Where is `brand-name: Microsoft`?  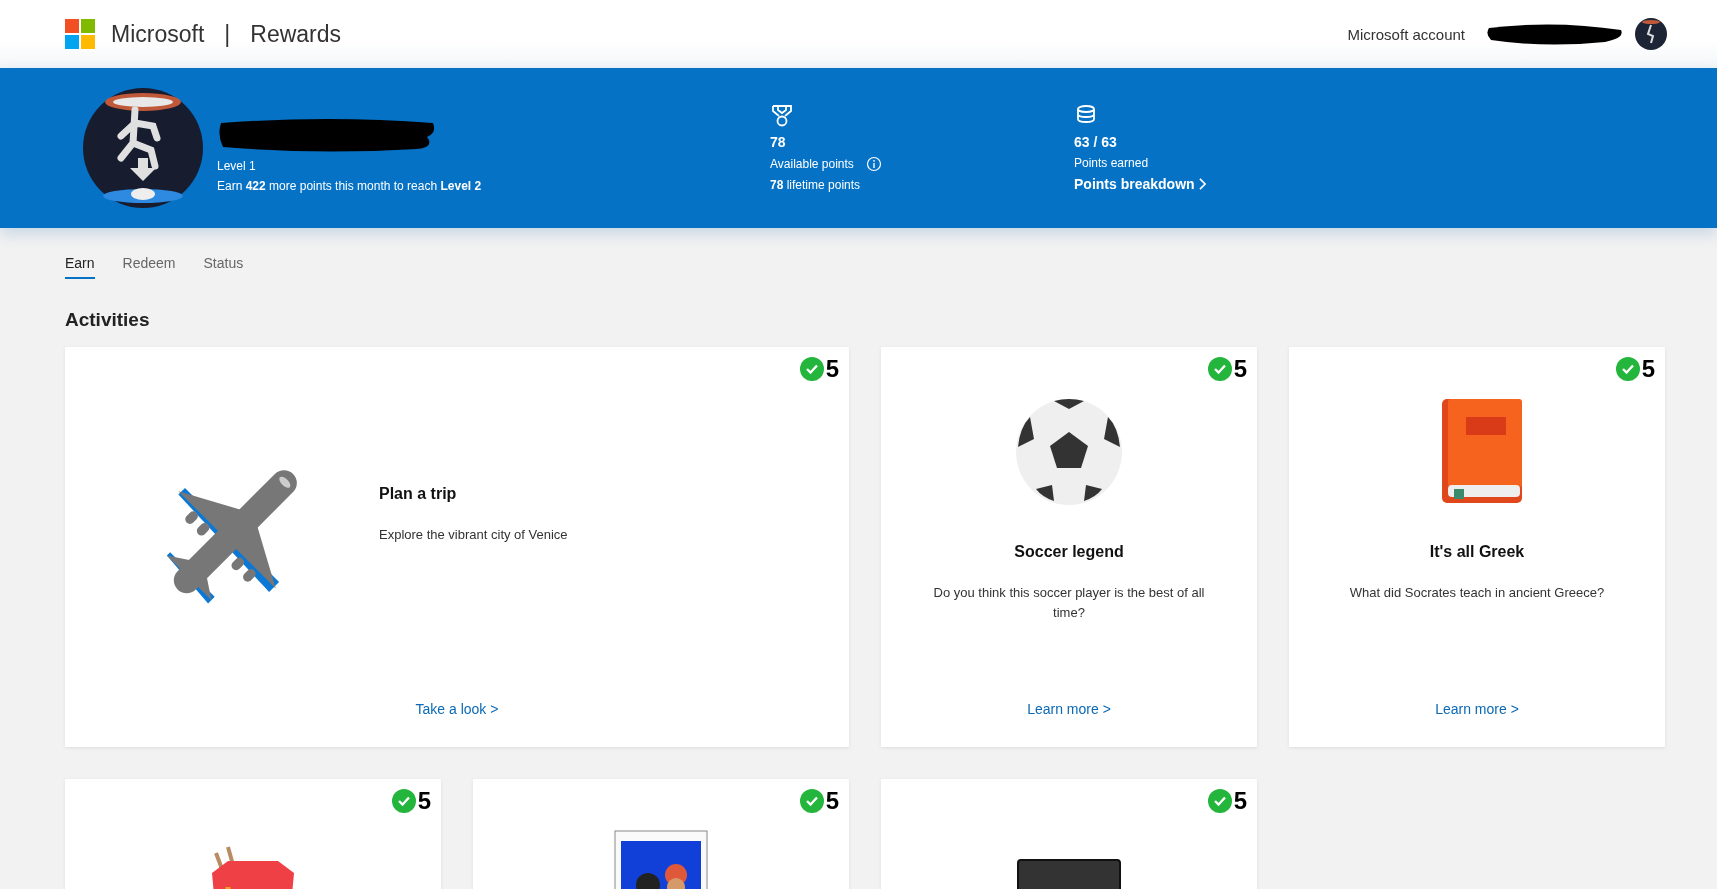 brand-name: Microsoft is located at coordinates (158, 34).